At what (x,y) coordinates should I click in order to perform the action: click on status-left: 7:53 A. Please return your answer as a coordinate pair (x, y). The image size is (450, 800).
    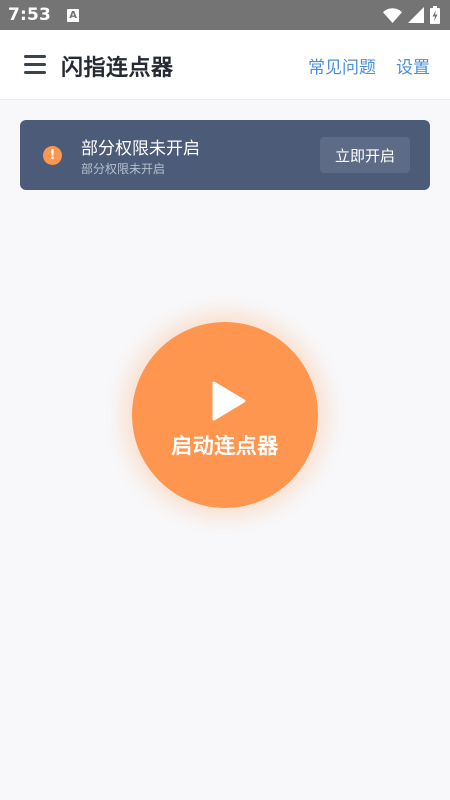
    Looking at the image, I should click on (44, 15).